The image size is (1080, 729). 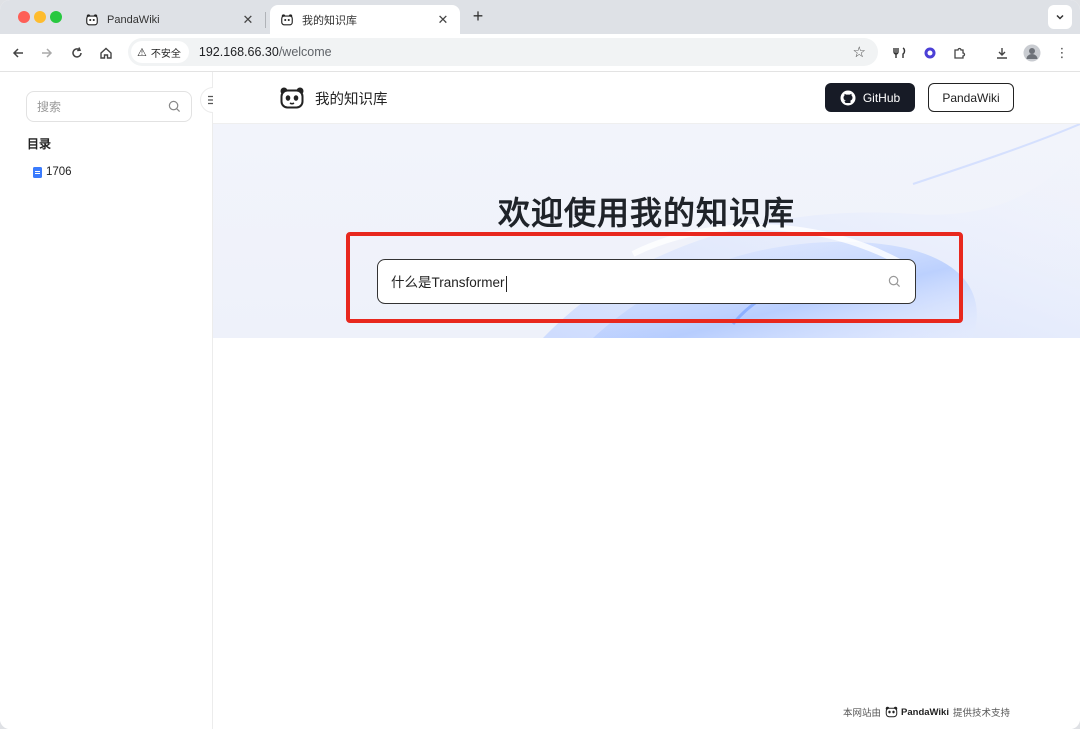 I want to click on profile-avatar, so click(x=1032, y=53).